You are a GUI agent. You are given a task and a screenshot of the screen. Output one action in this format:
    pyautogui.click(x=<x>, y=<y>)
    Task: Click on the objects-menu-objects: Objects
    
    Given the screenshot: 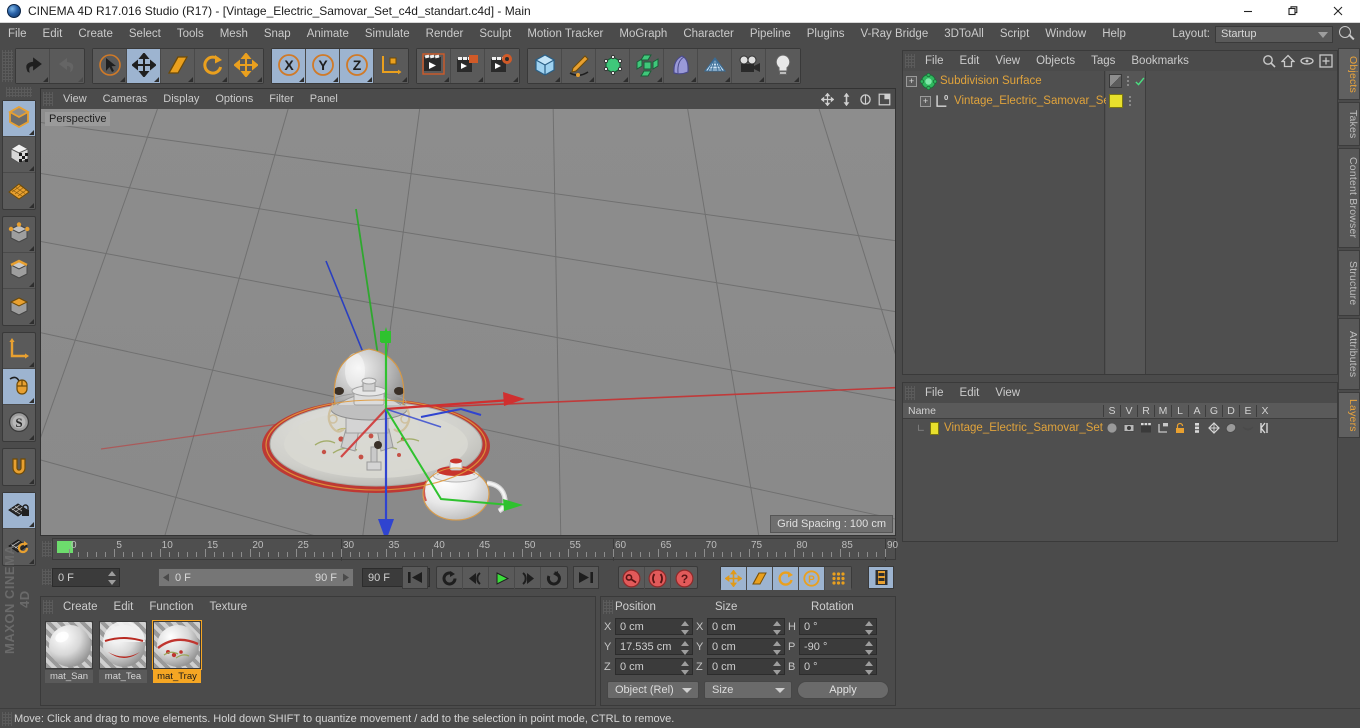 What is the action you would take?
    pyautogui.click(x=1055, y=61)
    